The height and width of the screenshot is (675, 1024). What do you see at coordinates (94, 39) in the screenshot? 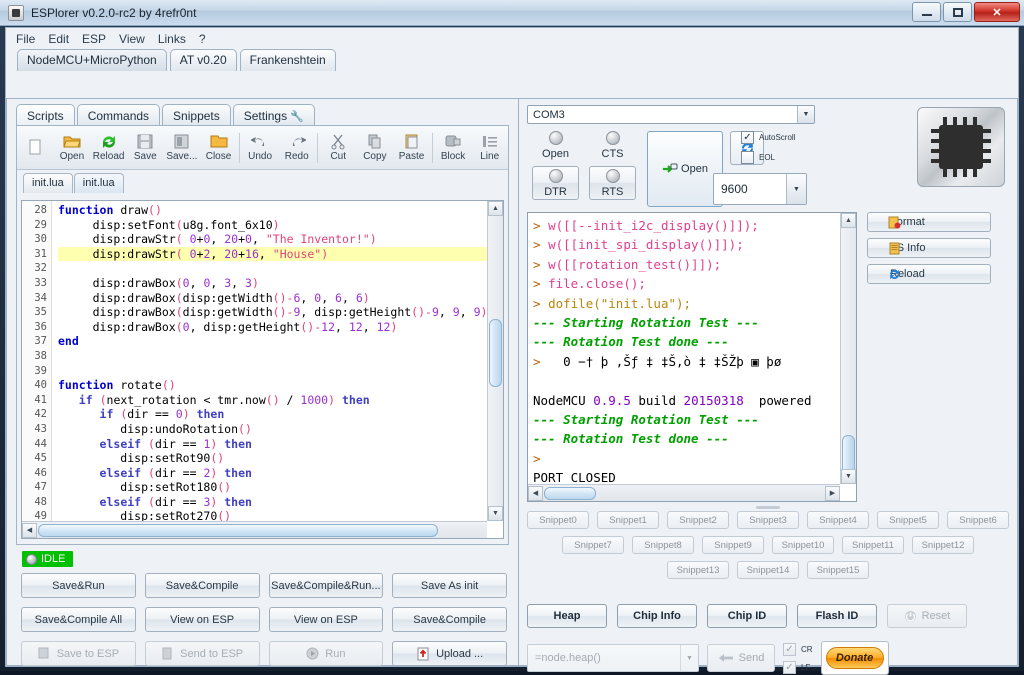
I see `menu-item-esp: ESP` at bounding box center [94, 39].